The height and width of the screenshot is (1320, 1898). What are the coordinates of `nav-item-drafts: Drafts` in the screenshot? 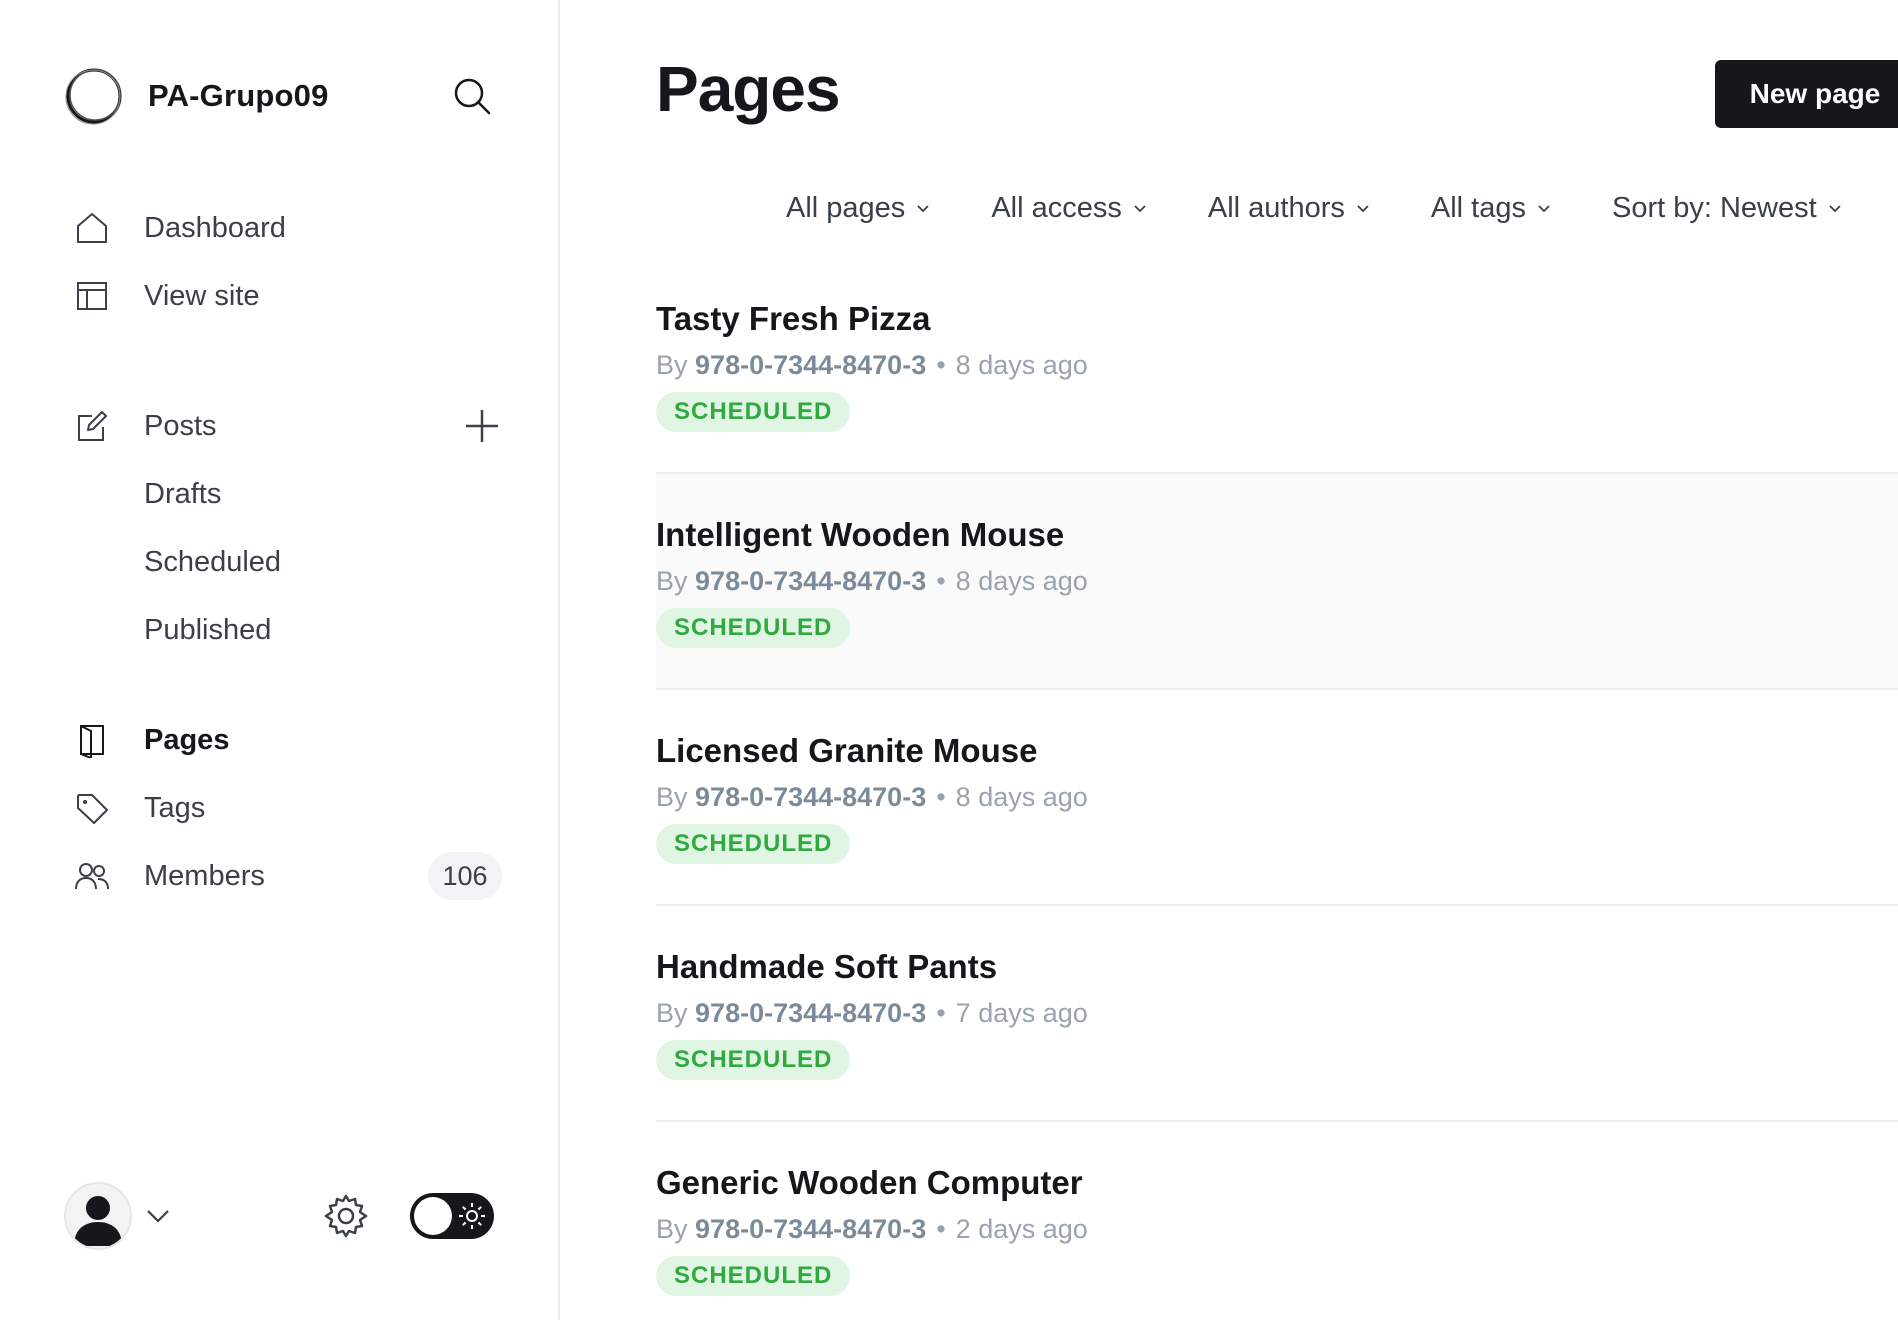 It's located at (287, 494).